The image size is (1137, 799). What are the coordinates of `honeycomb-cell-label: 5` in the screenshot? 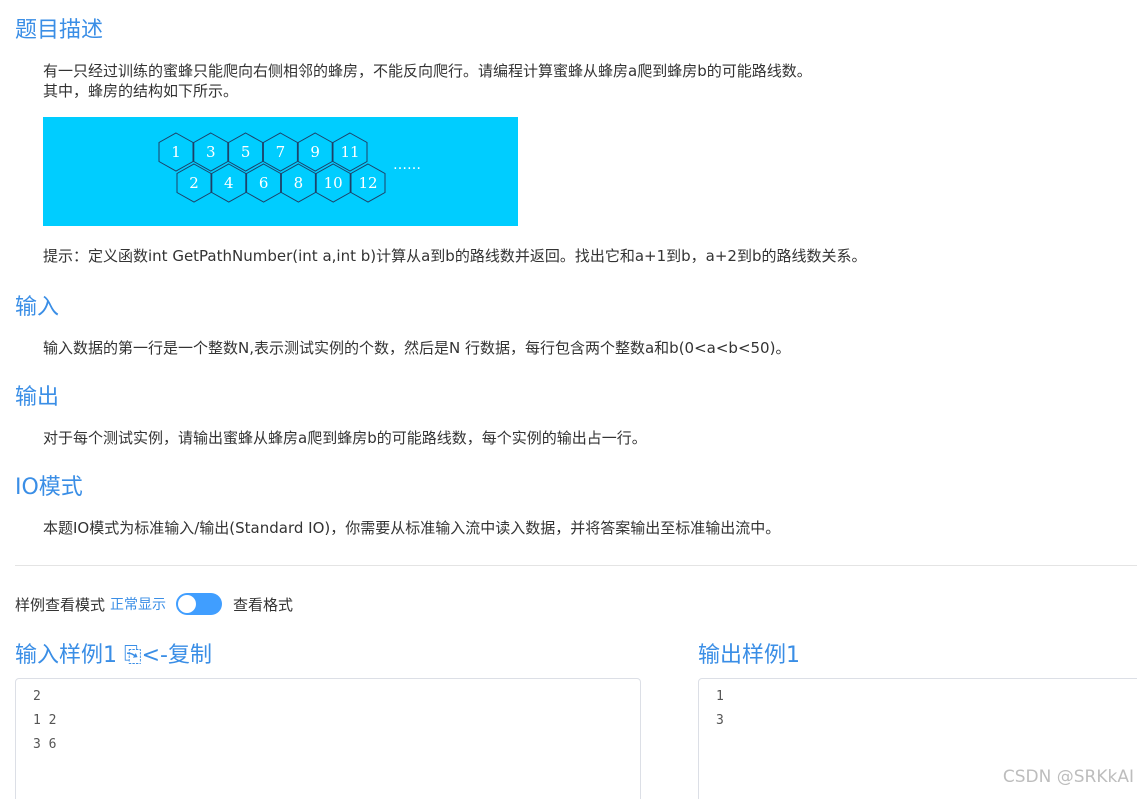 It's located at (246, 152).